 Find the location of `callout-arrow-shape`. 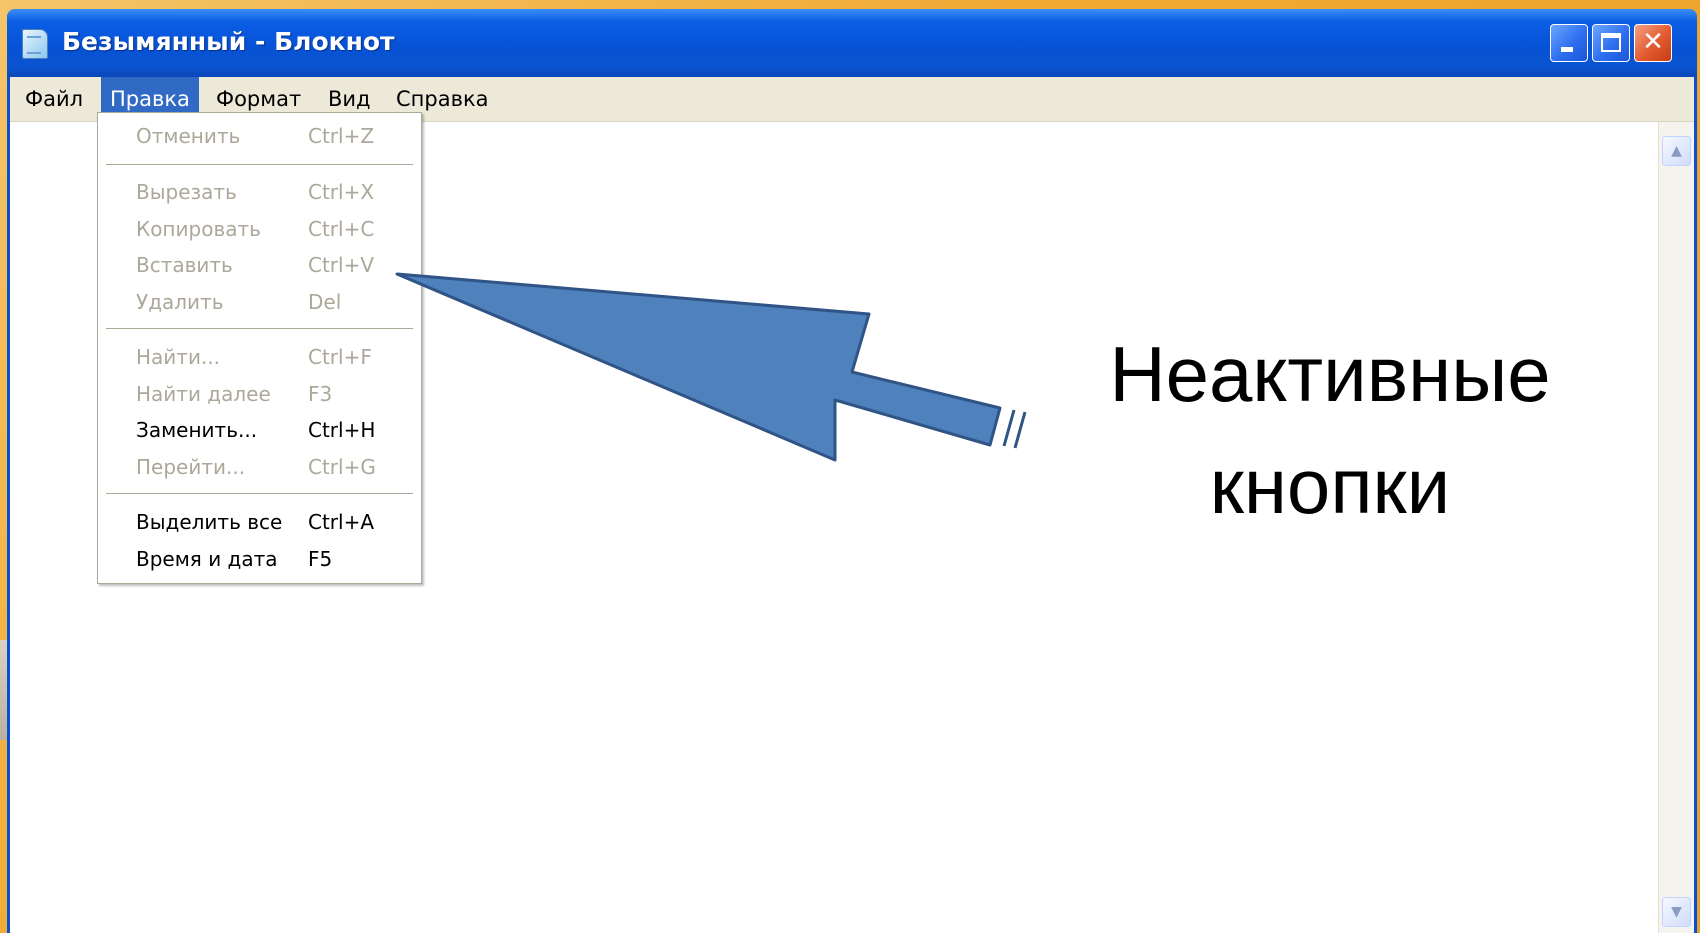

callout-arrow-shape is located at coordinates (698, 367).